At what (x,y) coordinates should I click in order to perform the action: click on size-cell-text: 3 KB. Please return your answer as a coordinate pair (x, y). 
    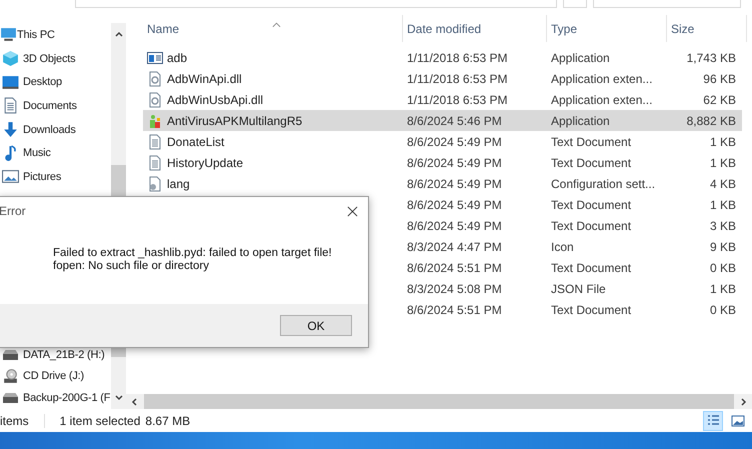
    Looking at the image, I should click on (722, 225).